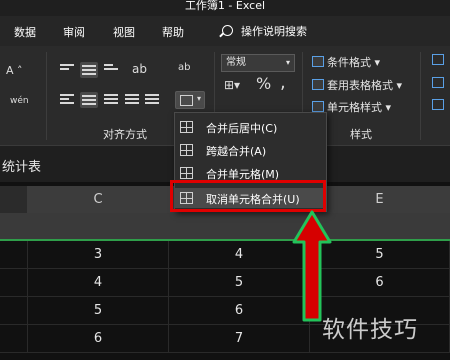  Describe the element at coordinates (354, 62) in the screenshot. I see `conditional-format-label: 条件格式 ▾` at that location.